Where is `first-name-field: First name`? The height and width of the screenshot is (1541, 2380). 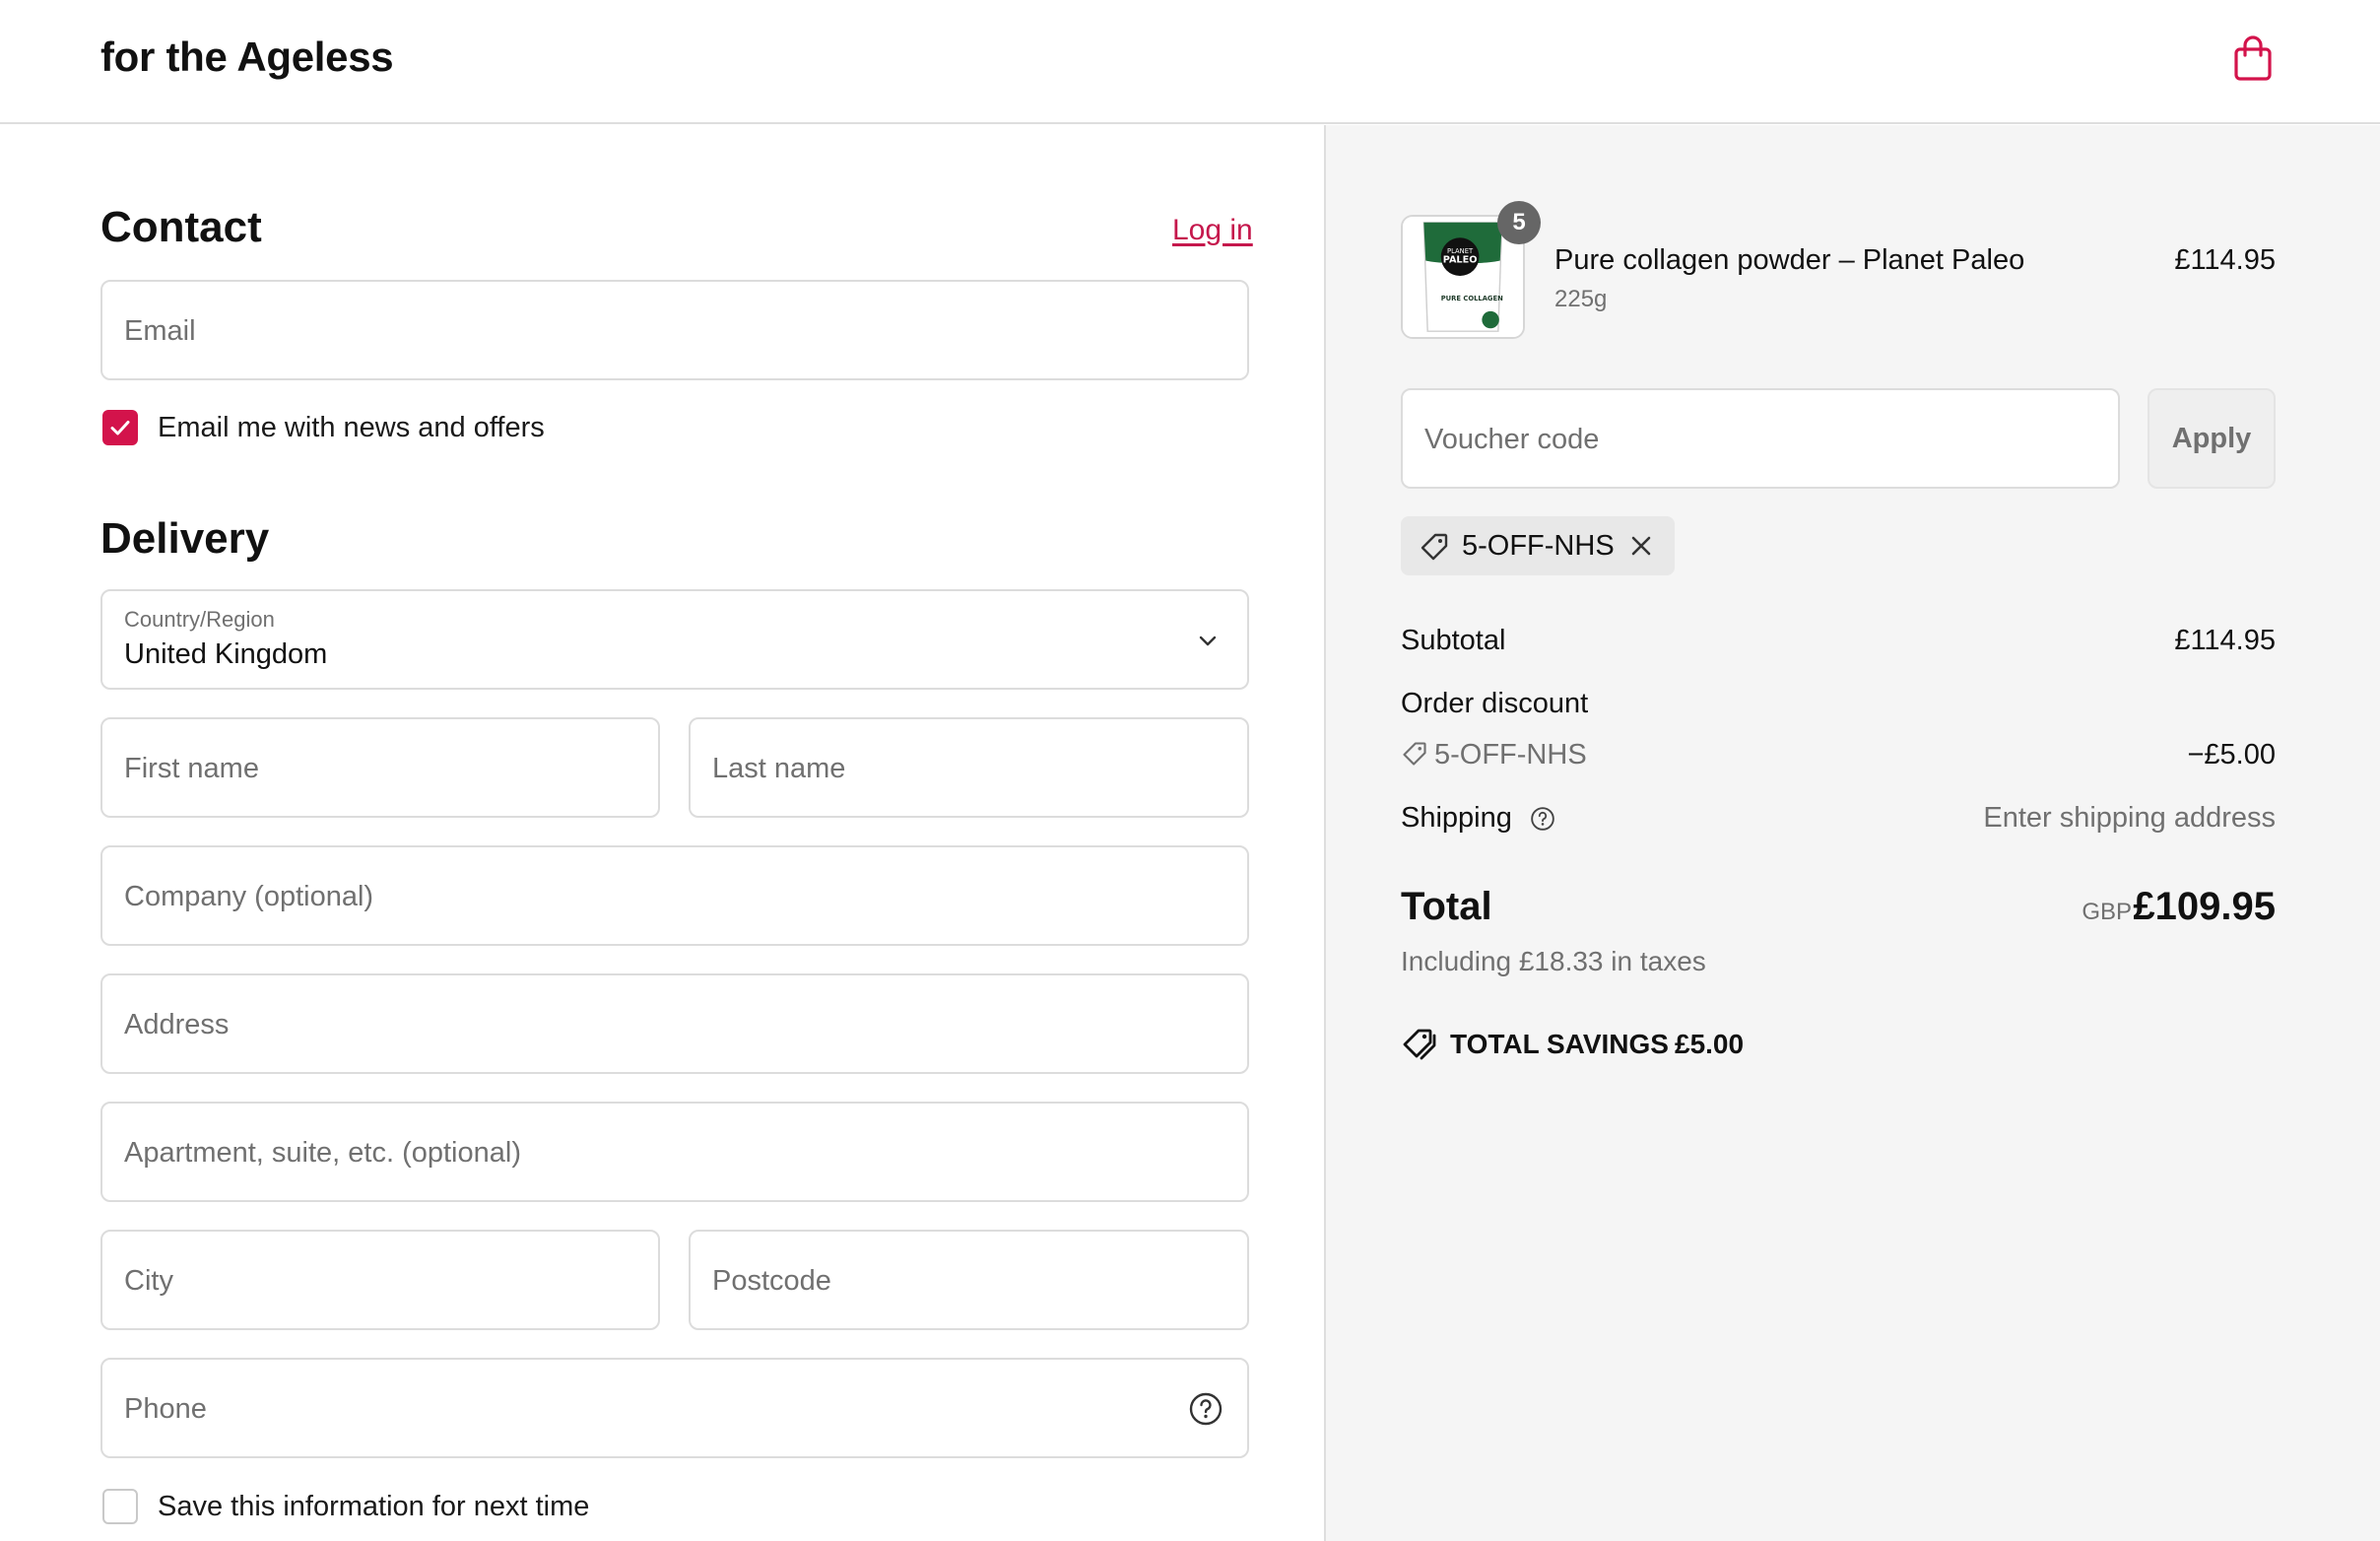 first-name-field: First name is located at coordinates (380, 768).